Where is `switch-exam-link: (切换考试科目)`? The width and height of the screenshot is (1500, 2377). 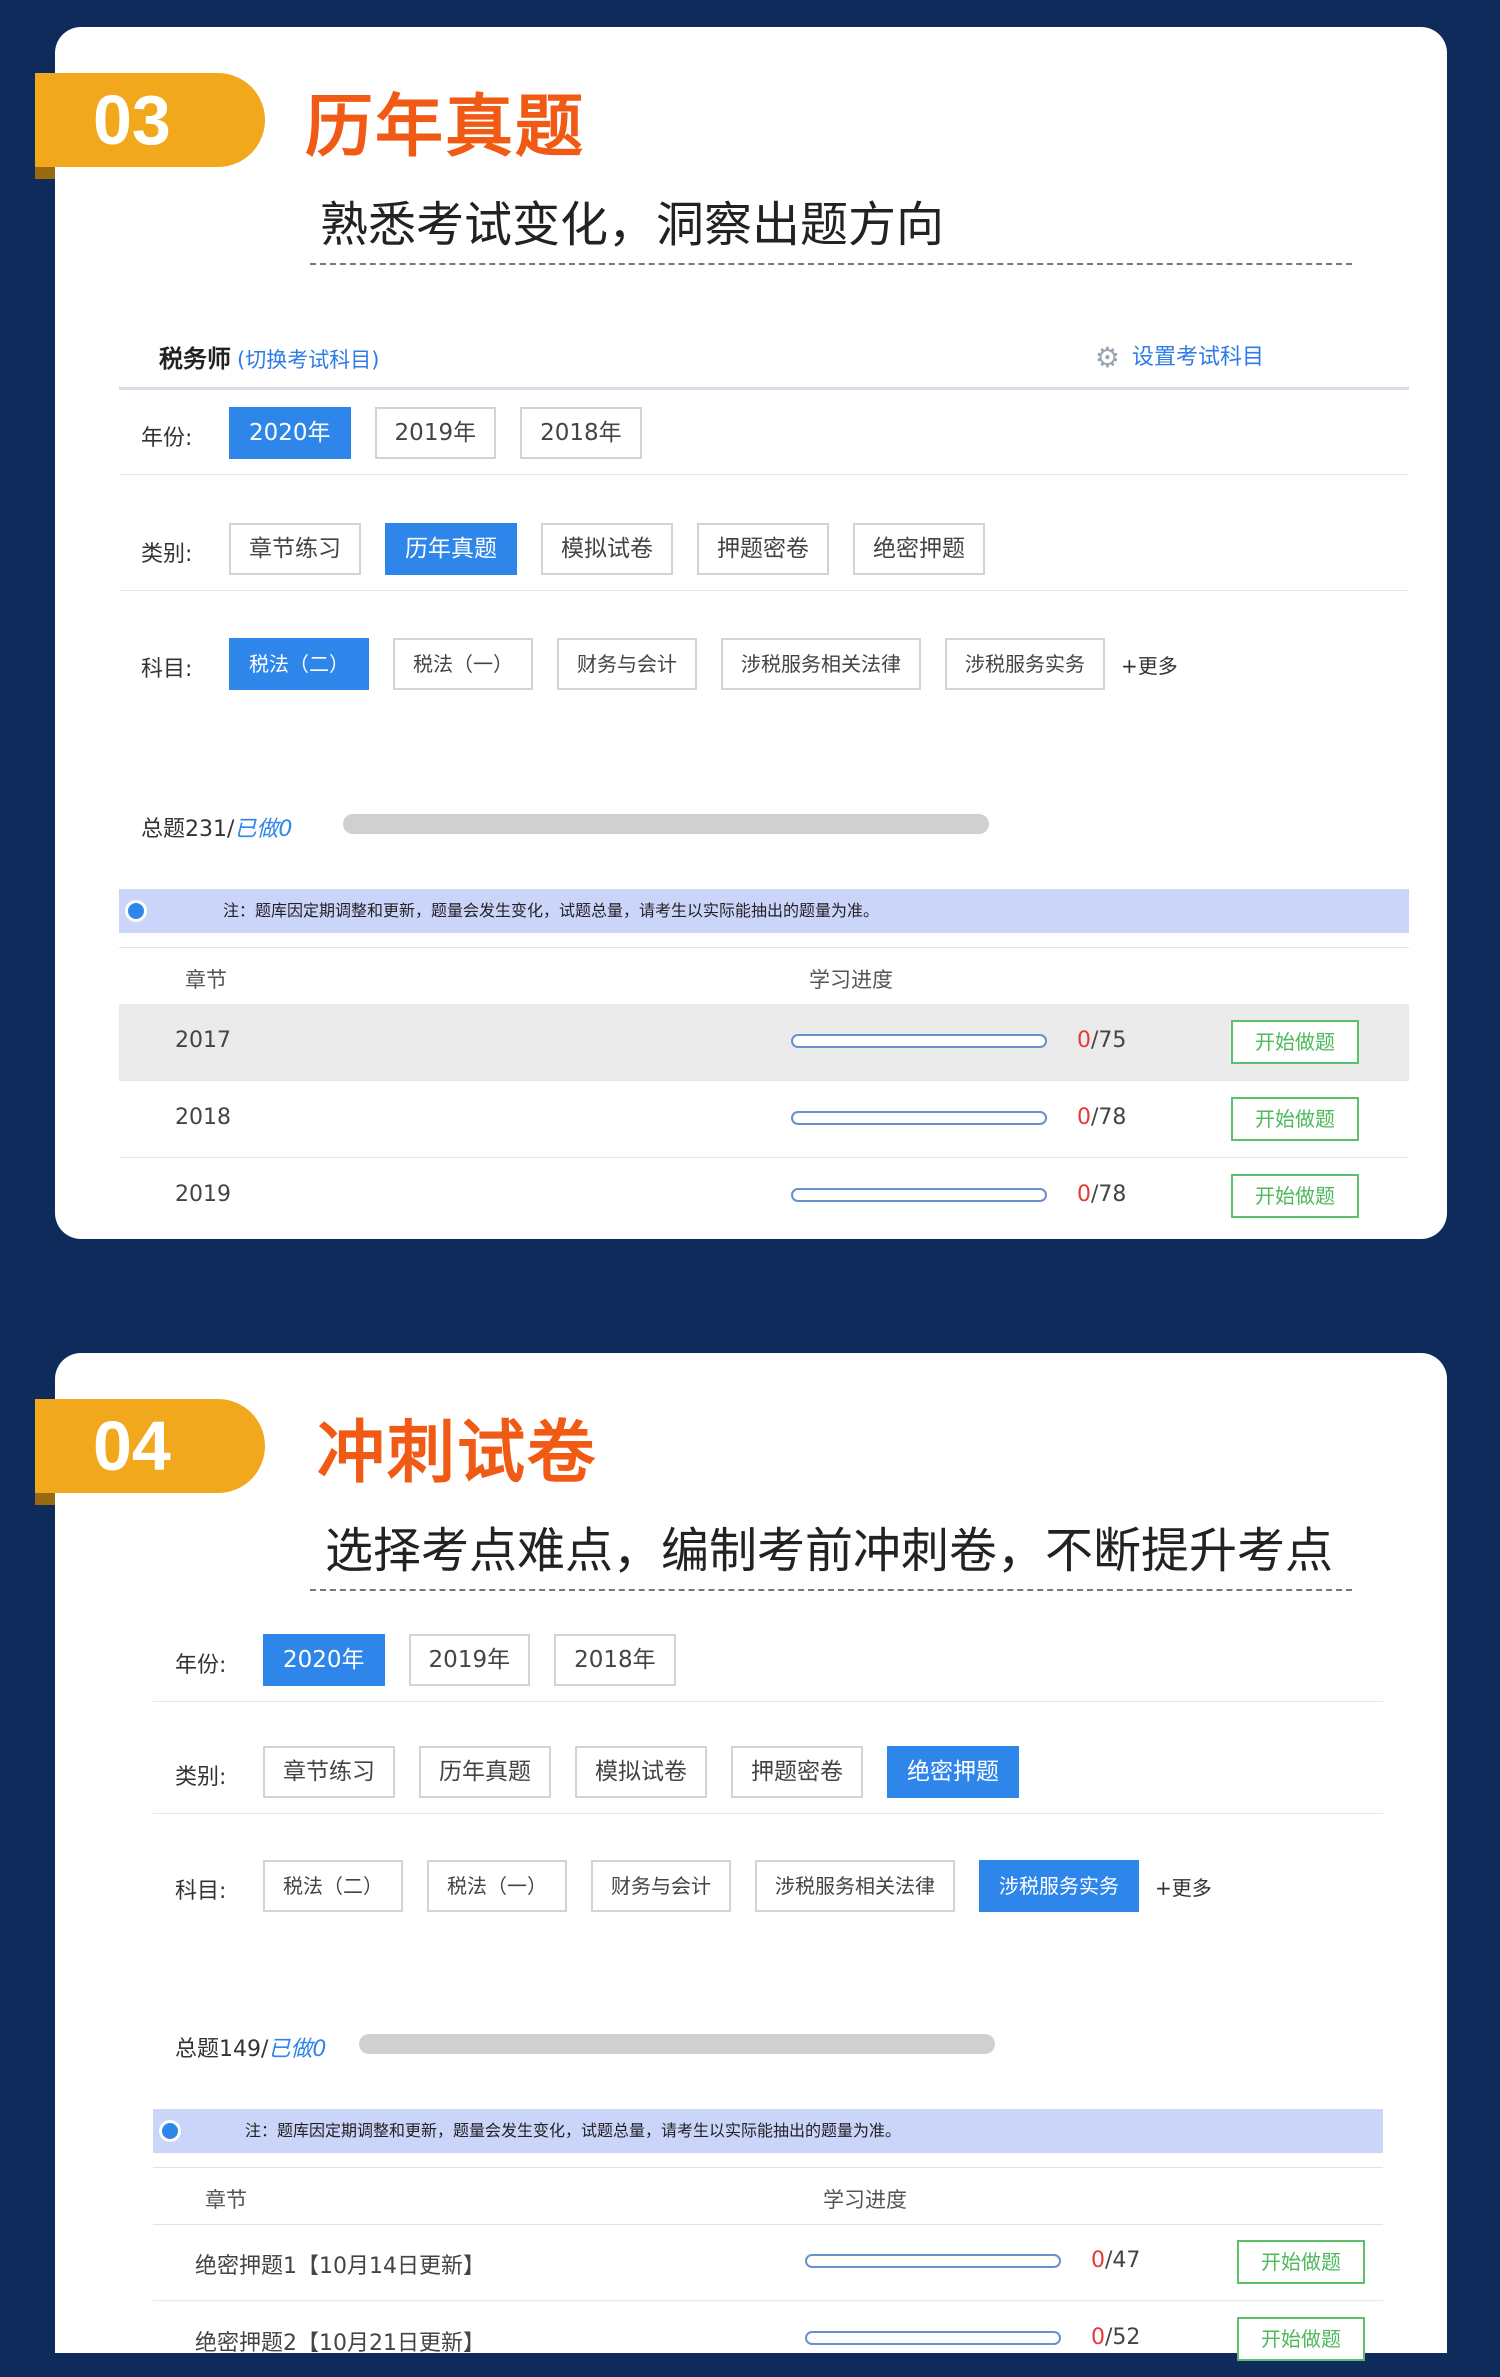
switch-exam-link: (切换考试科目) is located at coordinates (308, 360).